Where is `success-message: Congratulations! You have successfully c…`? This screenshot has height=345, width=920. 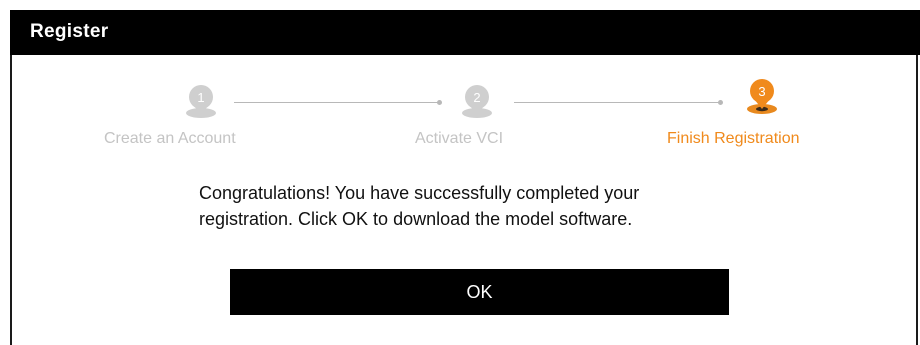
success-message: Congratulations! You have successfully c… is located at coordinates (499, 206).